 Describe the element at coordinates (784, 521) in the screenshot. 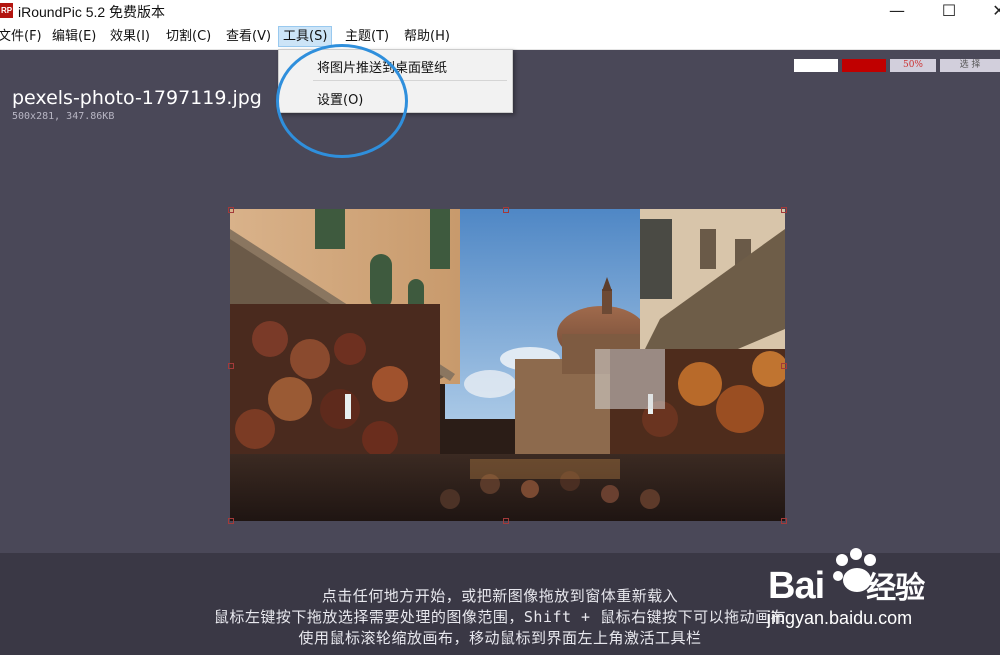

I see `resize-handle-br` at that location.